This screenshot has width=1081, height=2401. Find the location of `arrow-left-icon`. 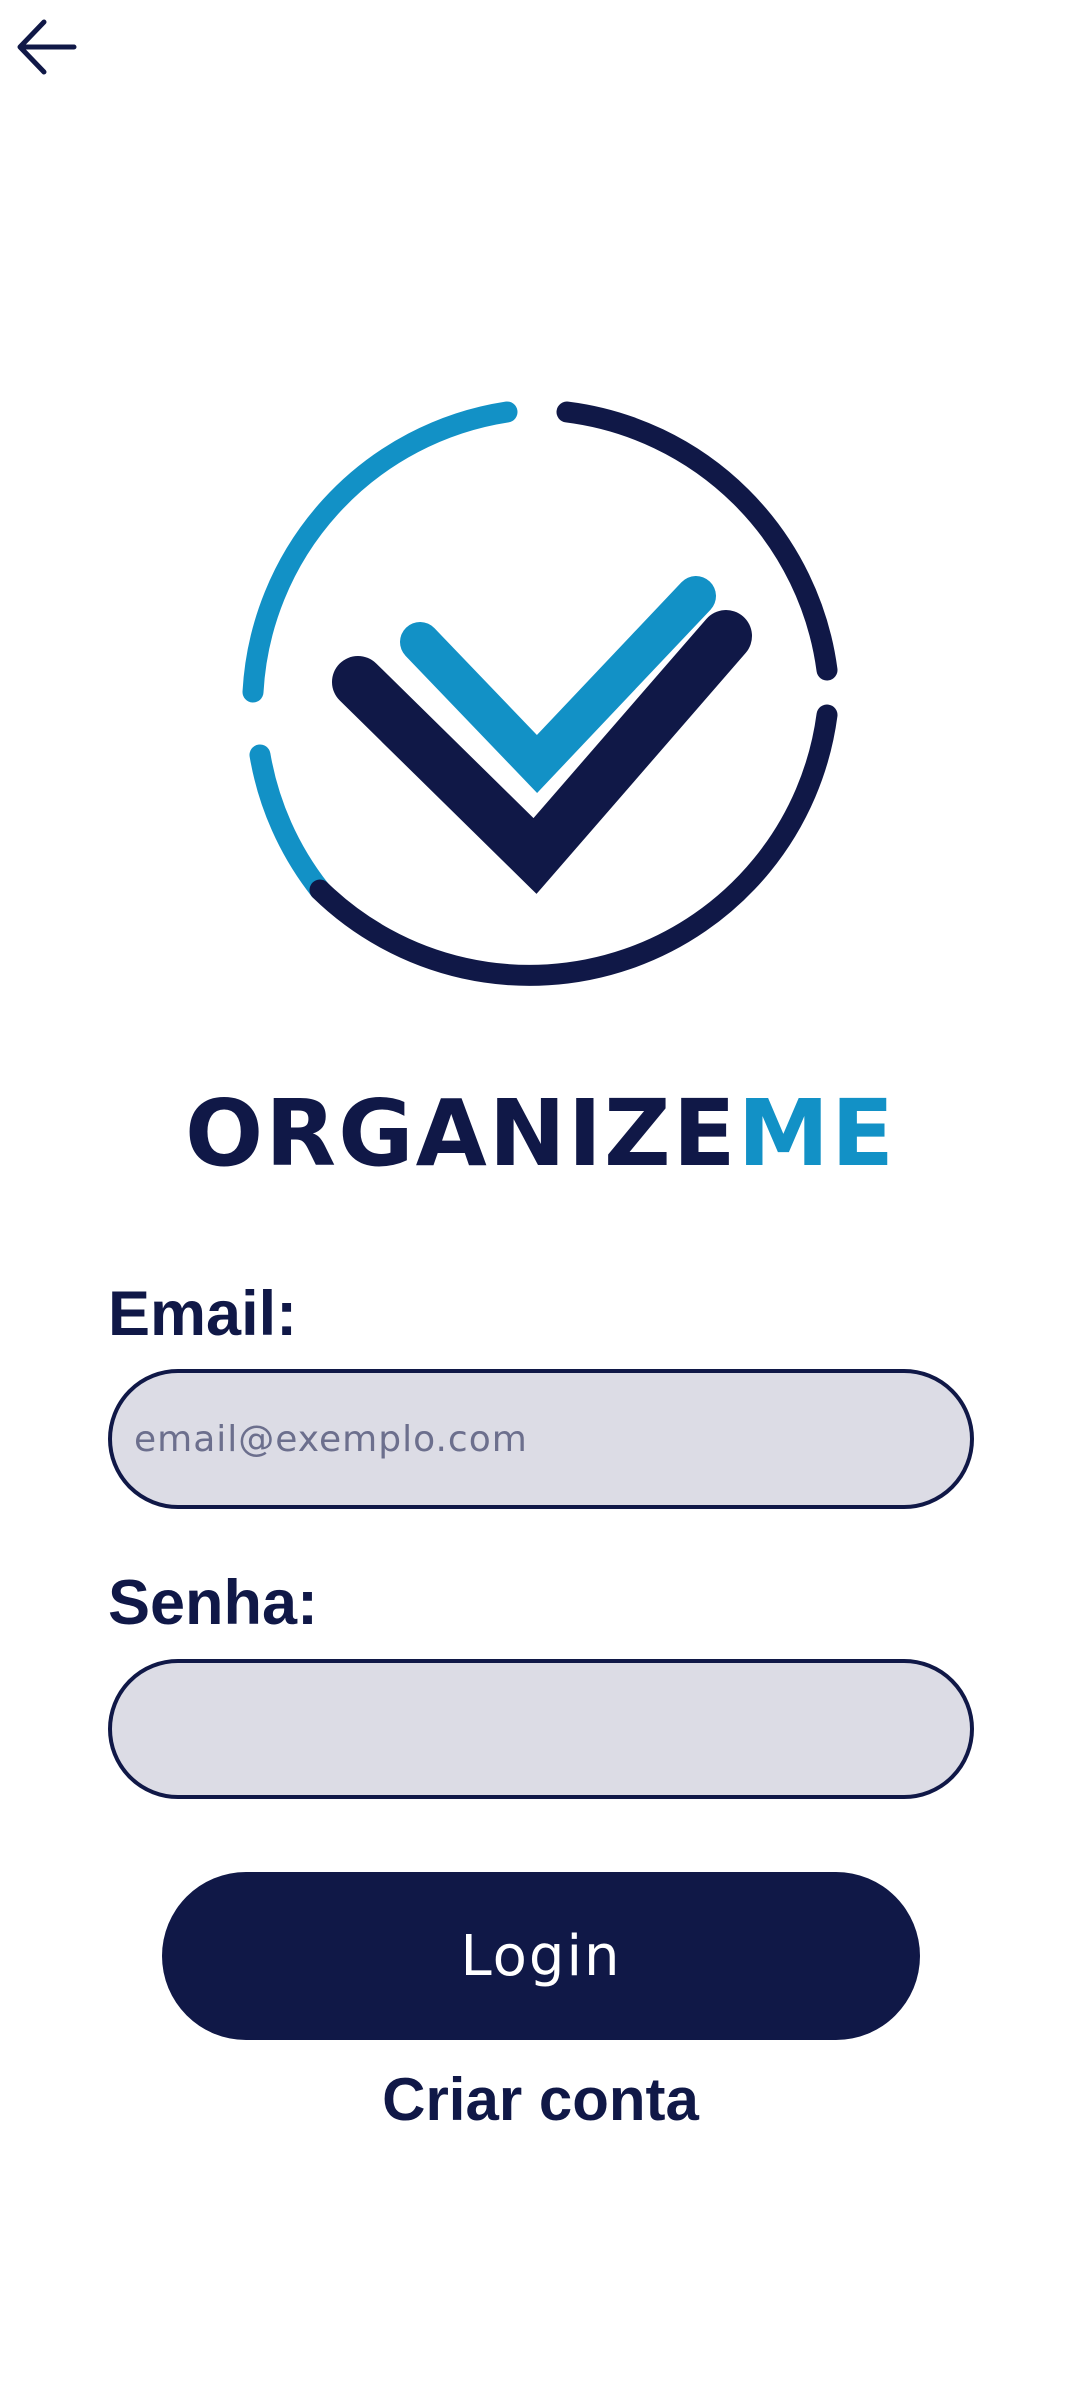

arrow-left-icon is located at coordinates (47, 49).